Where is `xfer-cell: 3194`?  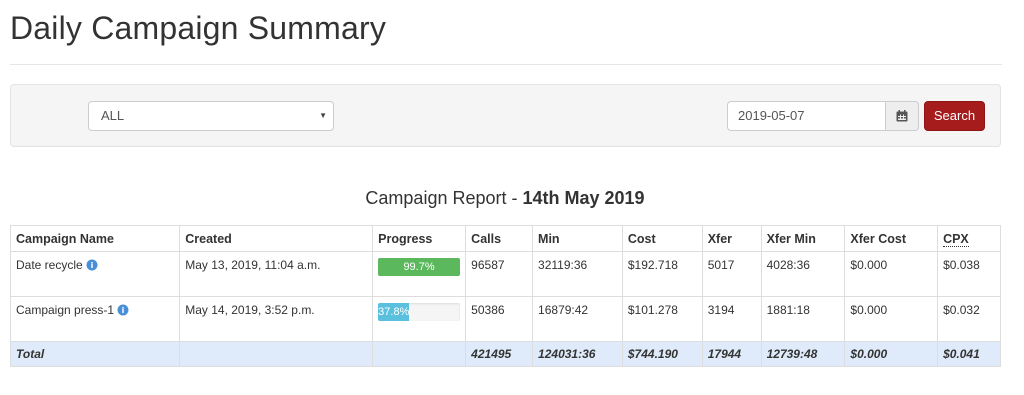 xfer-cell: 3194 is located at coordinates (731, 319).